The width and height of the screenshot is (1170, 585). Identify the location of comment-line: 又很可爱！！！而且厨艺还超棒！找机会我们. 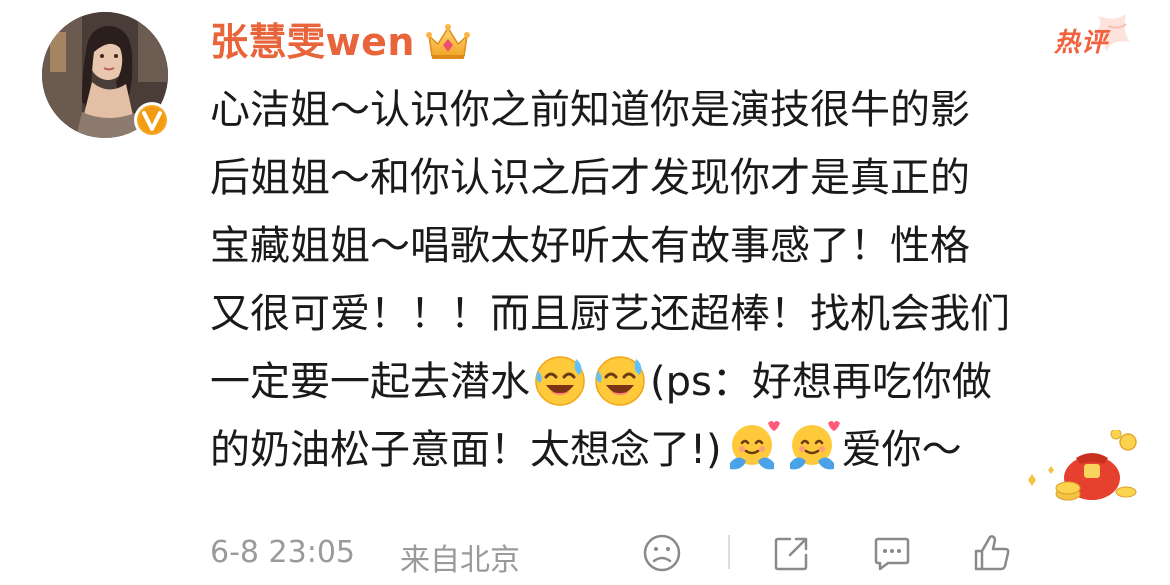
(610, 314).